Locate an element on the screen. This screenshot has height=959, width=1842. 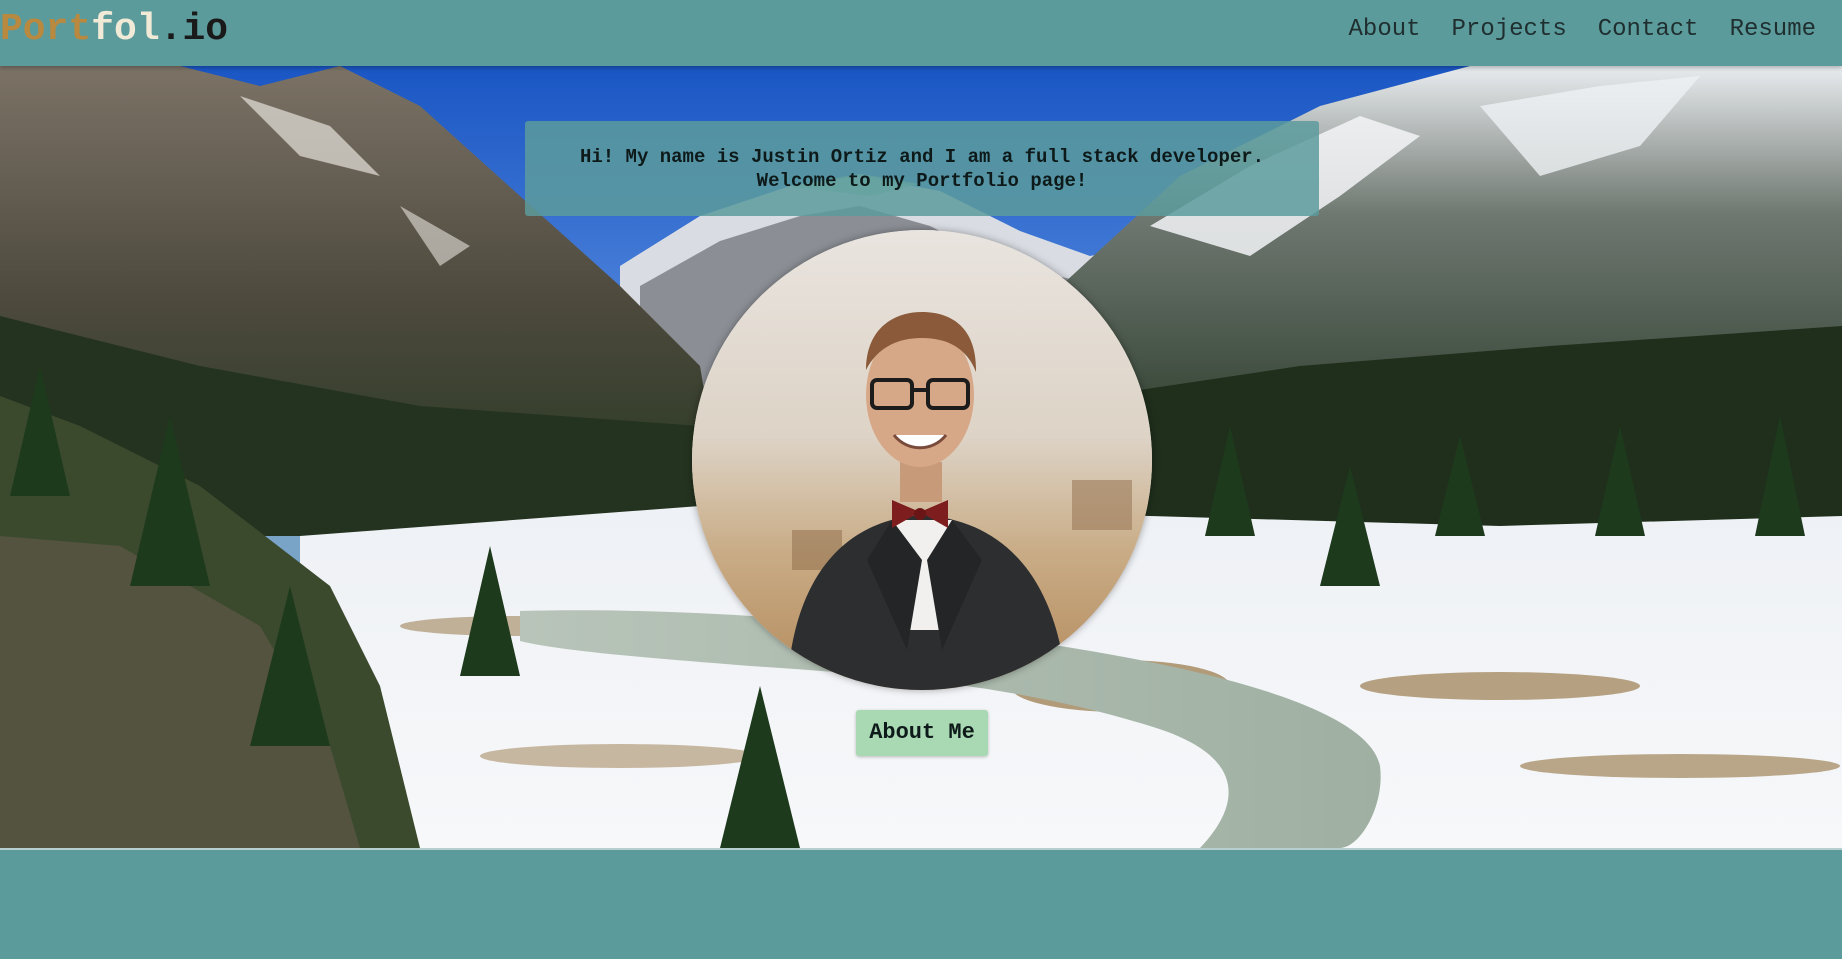
brand-part-fol: fol is located at coordinates (125, 29).